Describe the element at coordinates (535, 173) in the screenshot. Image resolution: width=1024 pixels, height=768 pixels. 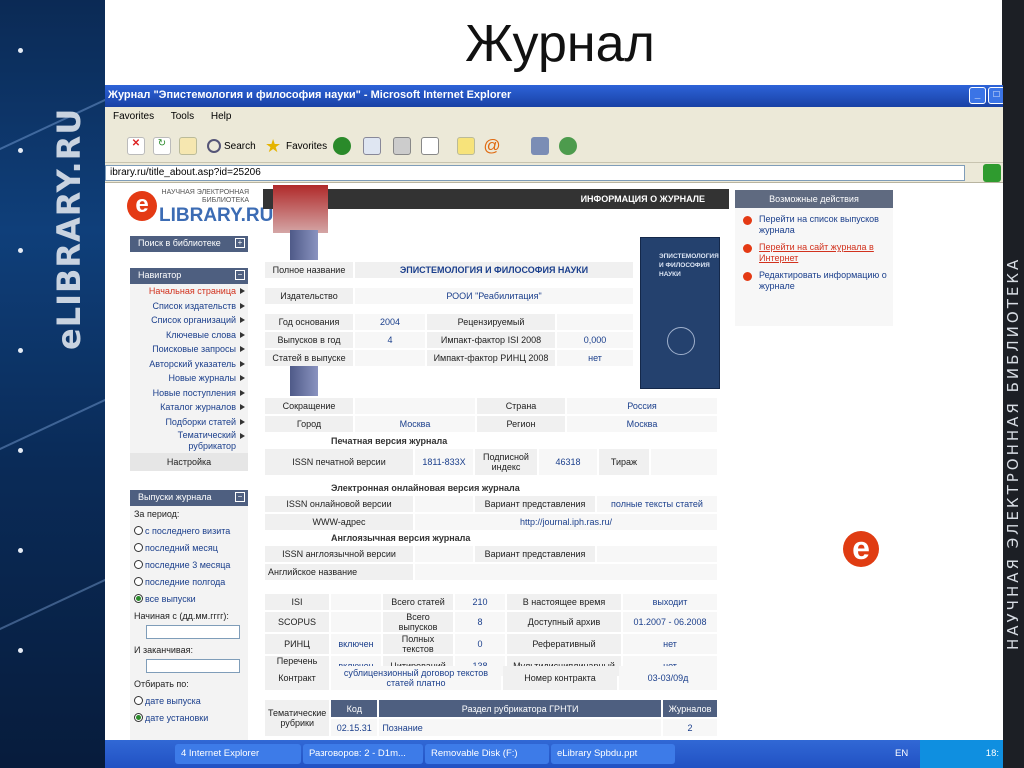
I see `address-input: ibrary.ru/title_about.asp?id=25206` at that location.